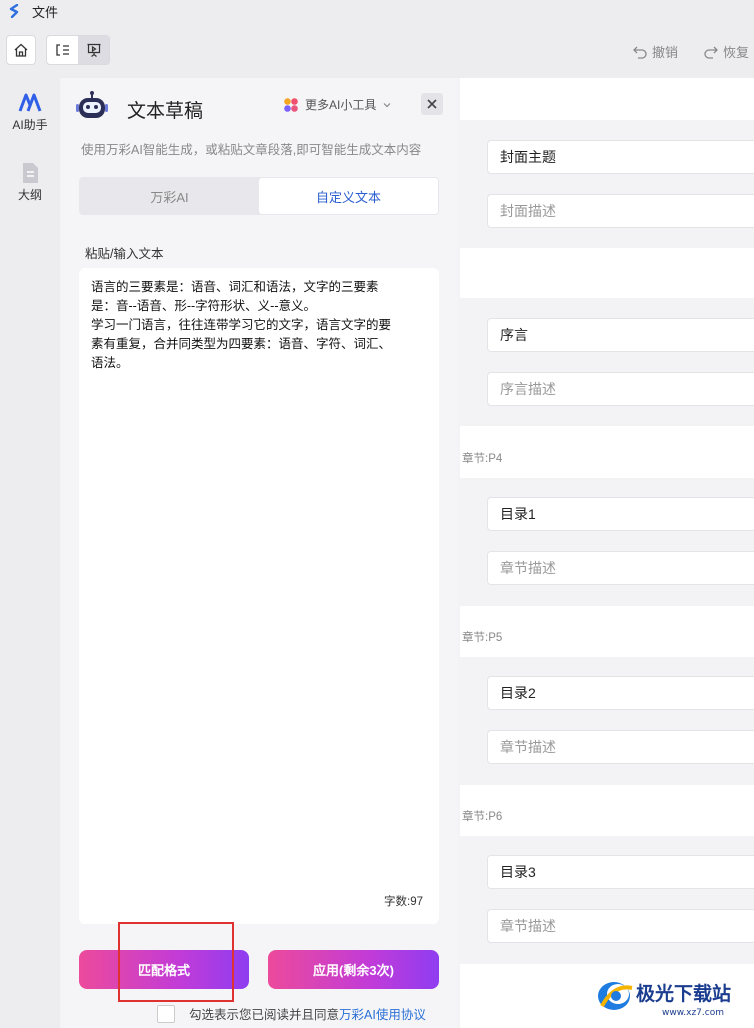  What do you see at coordinates (203, 306) in the screenshot?
I see `text-line: 是：音--语音、形--字符形状、义--意义。` at bounding box center [203, 306].